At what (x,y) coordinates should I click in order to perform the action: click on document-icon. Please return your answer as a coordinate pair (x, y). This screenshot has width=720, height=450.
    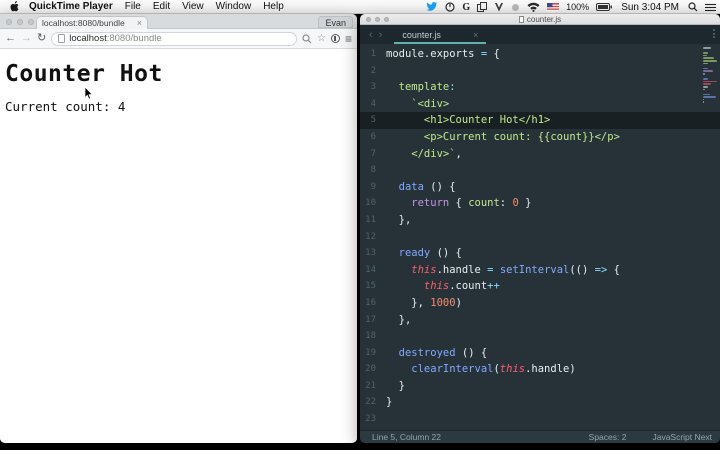
    Looking at the image, I should click on (521, 19).